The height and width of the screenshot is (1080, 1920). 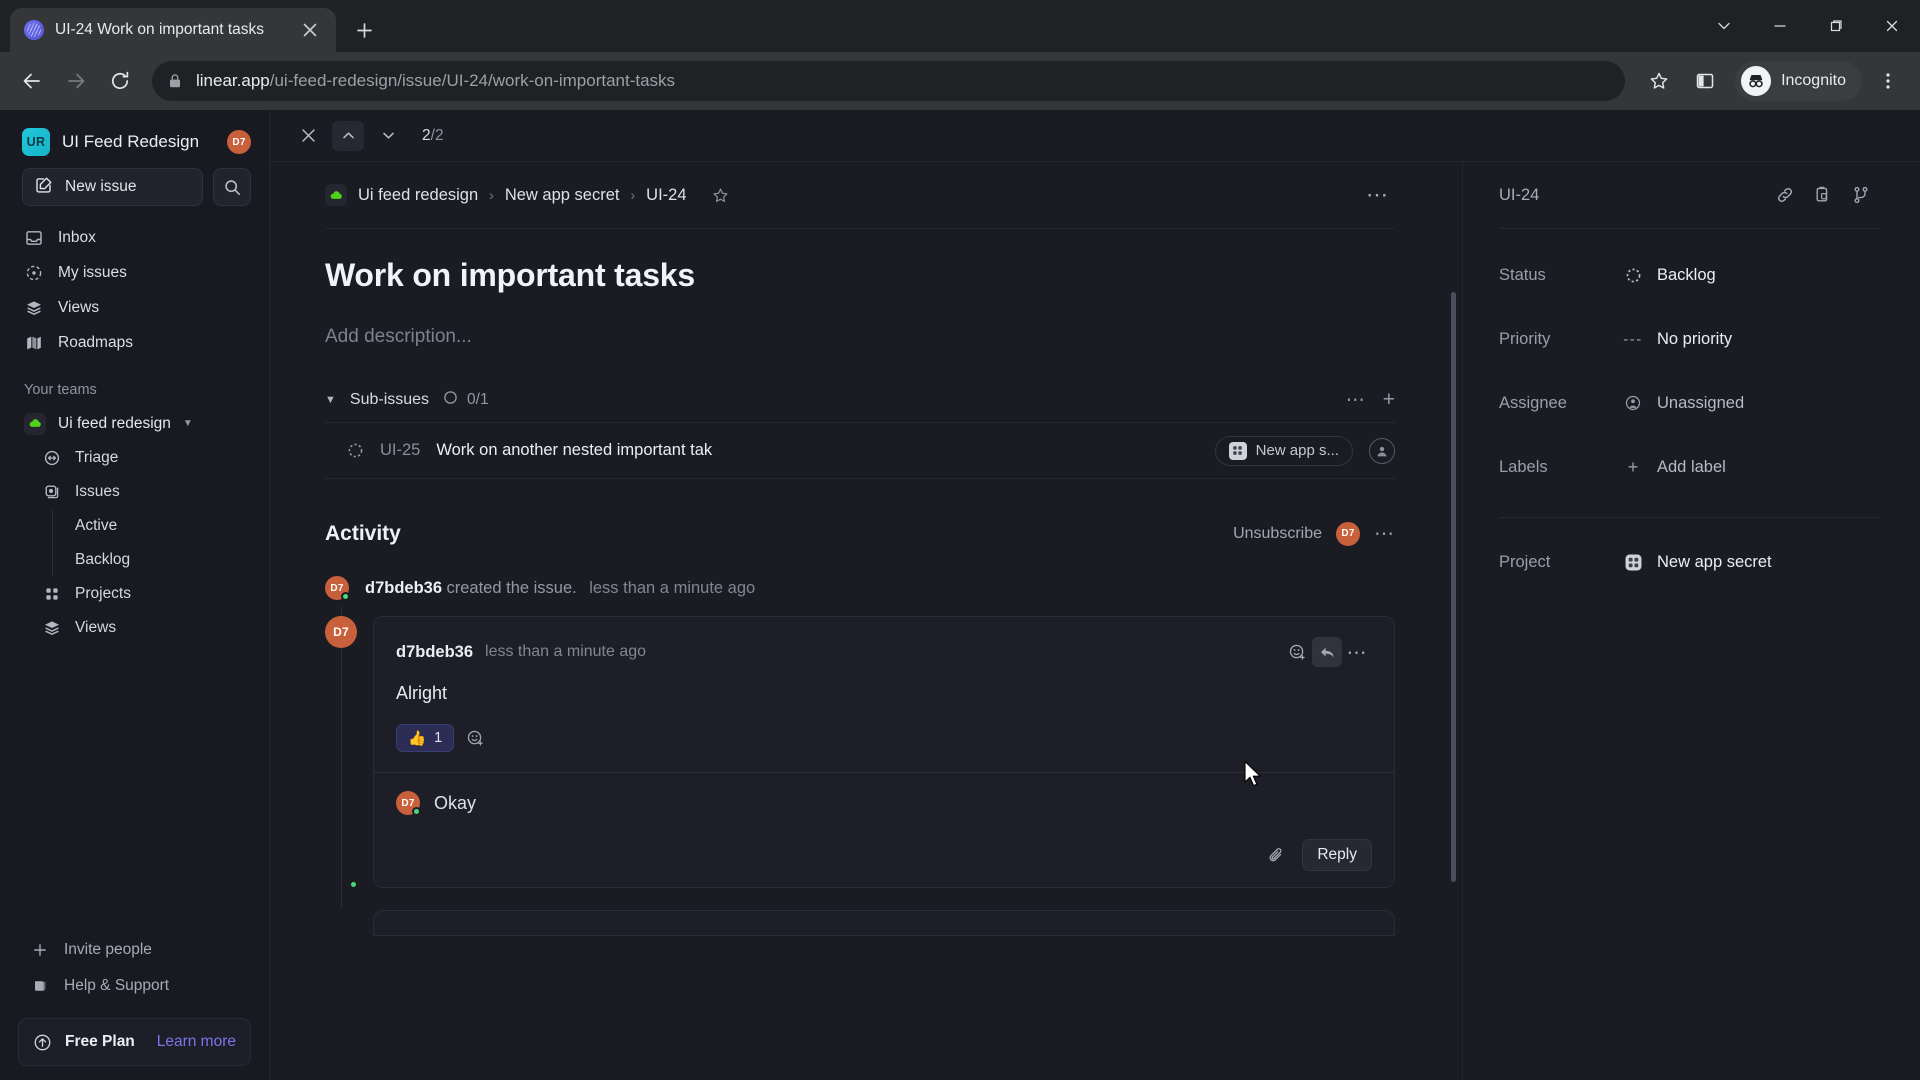 I want to click on property-assignee: Assignee Unassigned, so click(x=1689, y=403).